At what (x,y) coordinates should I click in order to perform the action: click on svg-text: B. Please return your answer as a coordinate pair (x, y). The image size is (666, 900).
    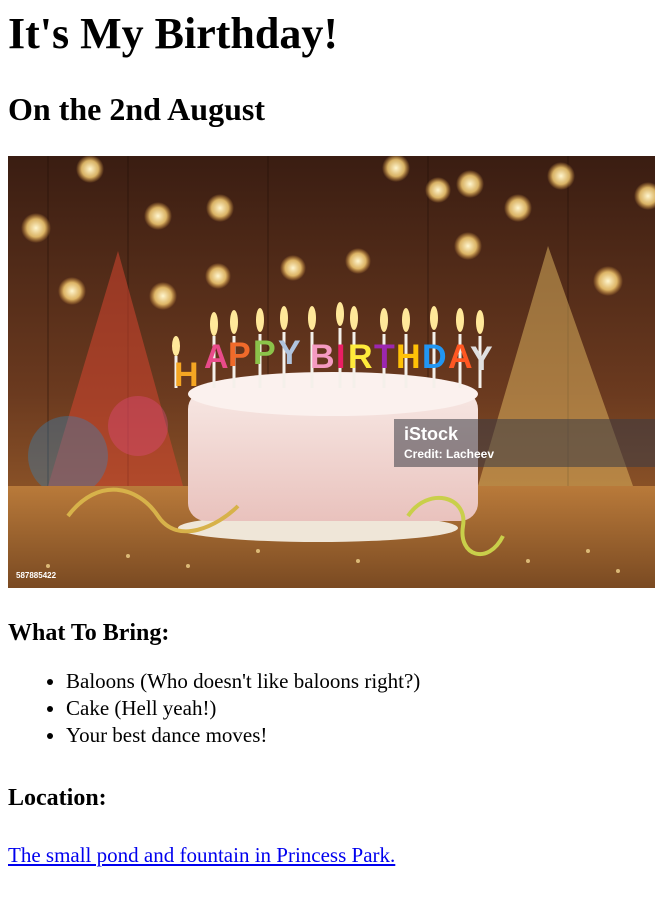
    Looking at the image, I should click on (322, 357).